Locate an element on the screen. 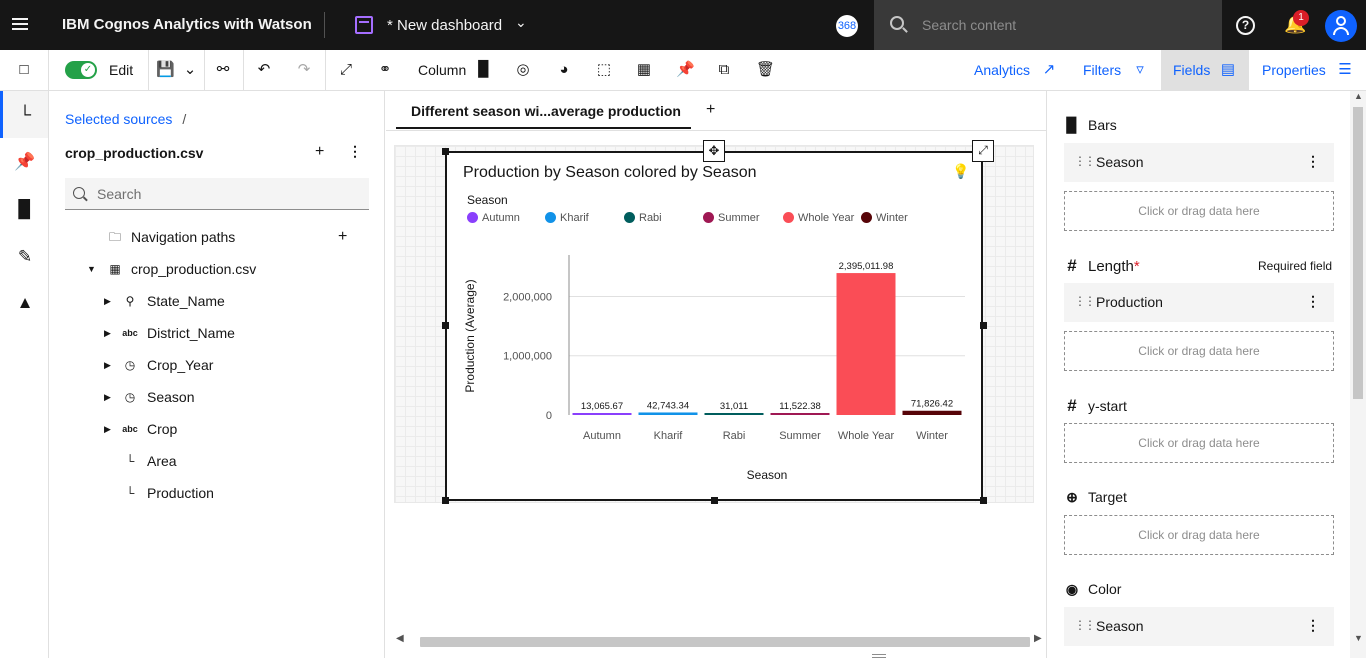 This screenshot has height=658, width=1366. add-tab-button: + is located at coordinates (710, 110).